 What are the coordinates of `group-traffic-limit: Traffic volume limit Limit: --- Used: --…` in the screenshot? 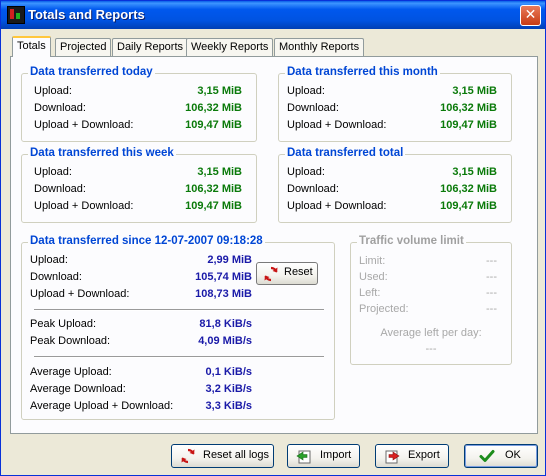 It's located at (431, 300).